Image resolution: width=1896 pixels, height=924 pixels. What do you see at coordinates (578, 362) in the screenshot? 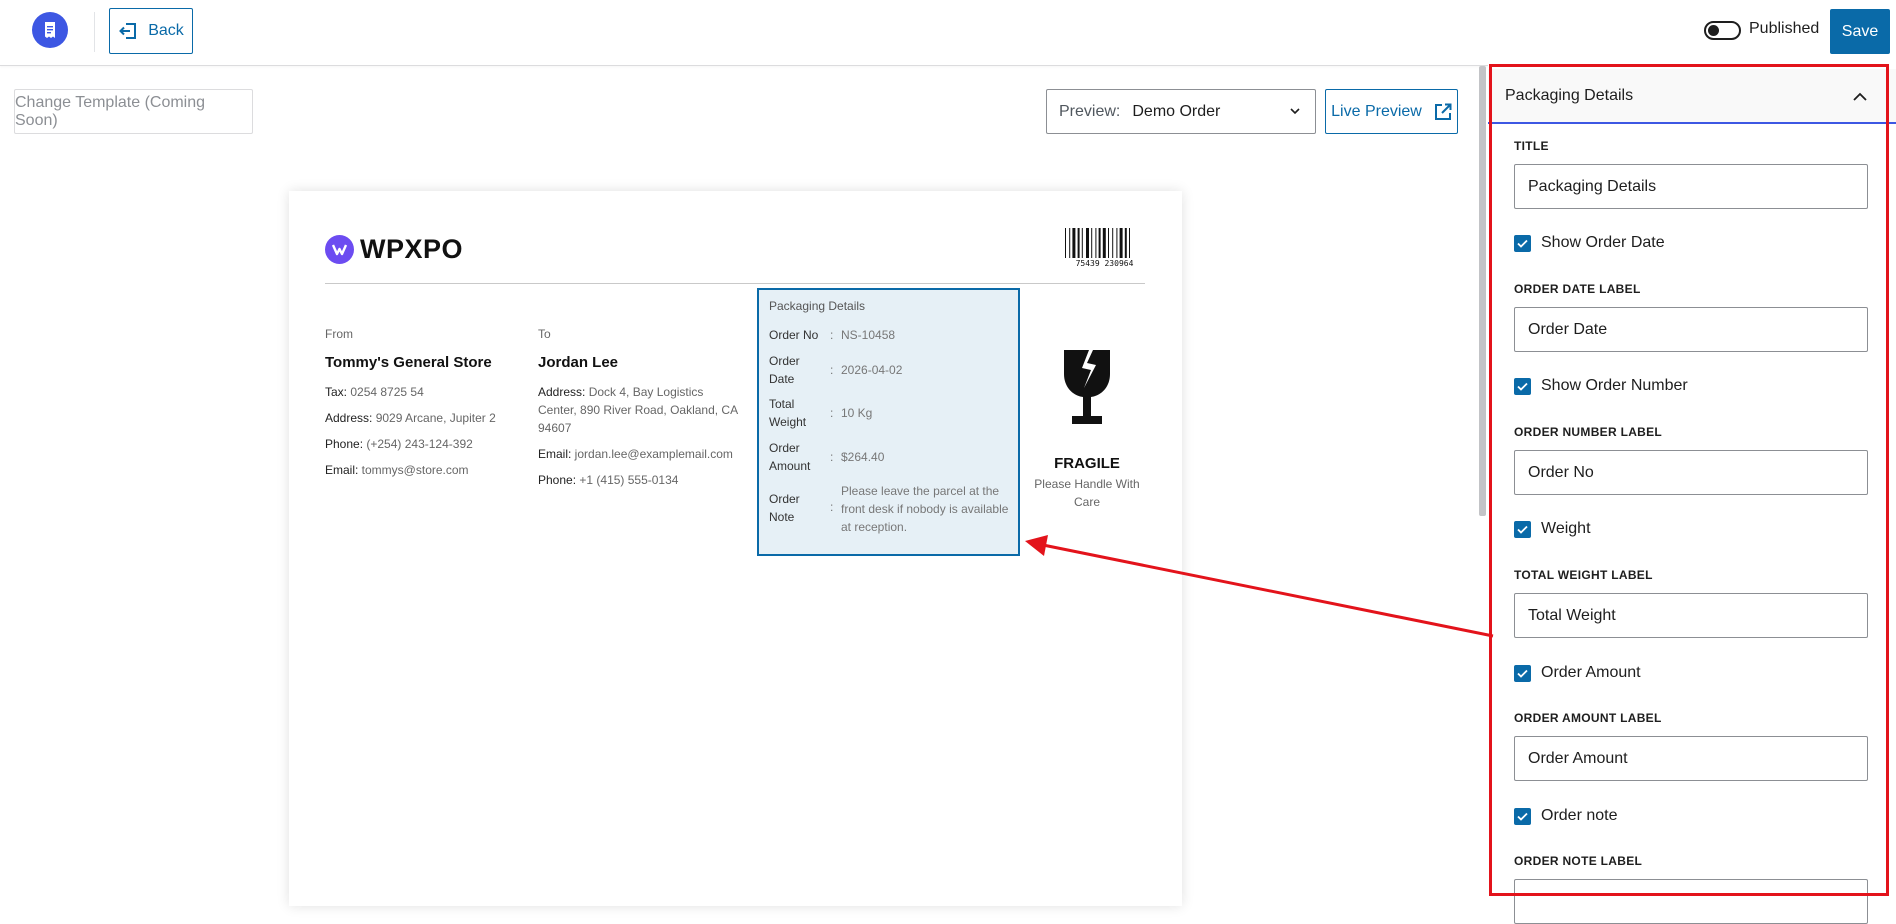
I see `to-name: Jordan Lee` at bounding box center [578, 362].